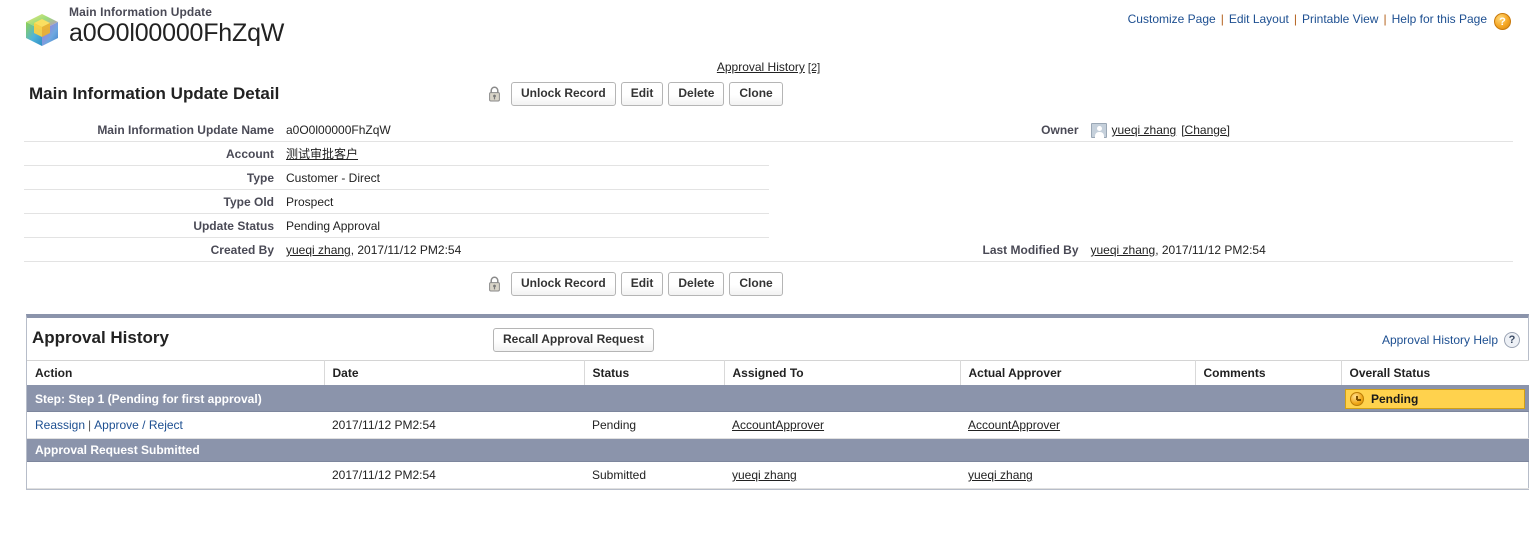 This screenshot has height=541, width=1537. What do you see at coordinates (1000, 284) in the screenshot?
I see `detail-button-row-bottom: Unlock Record Edit Delete Clone` at bounding box center [1000, 284].